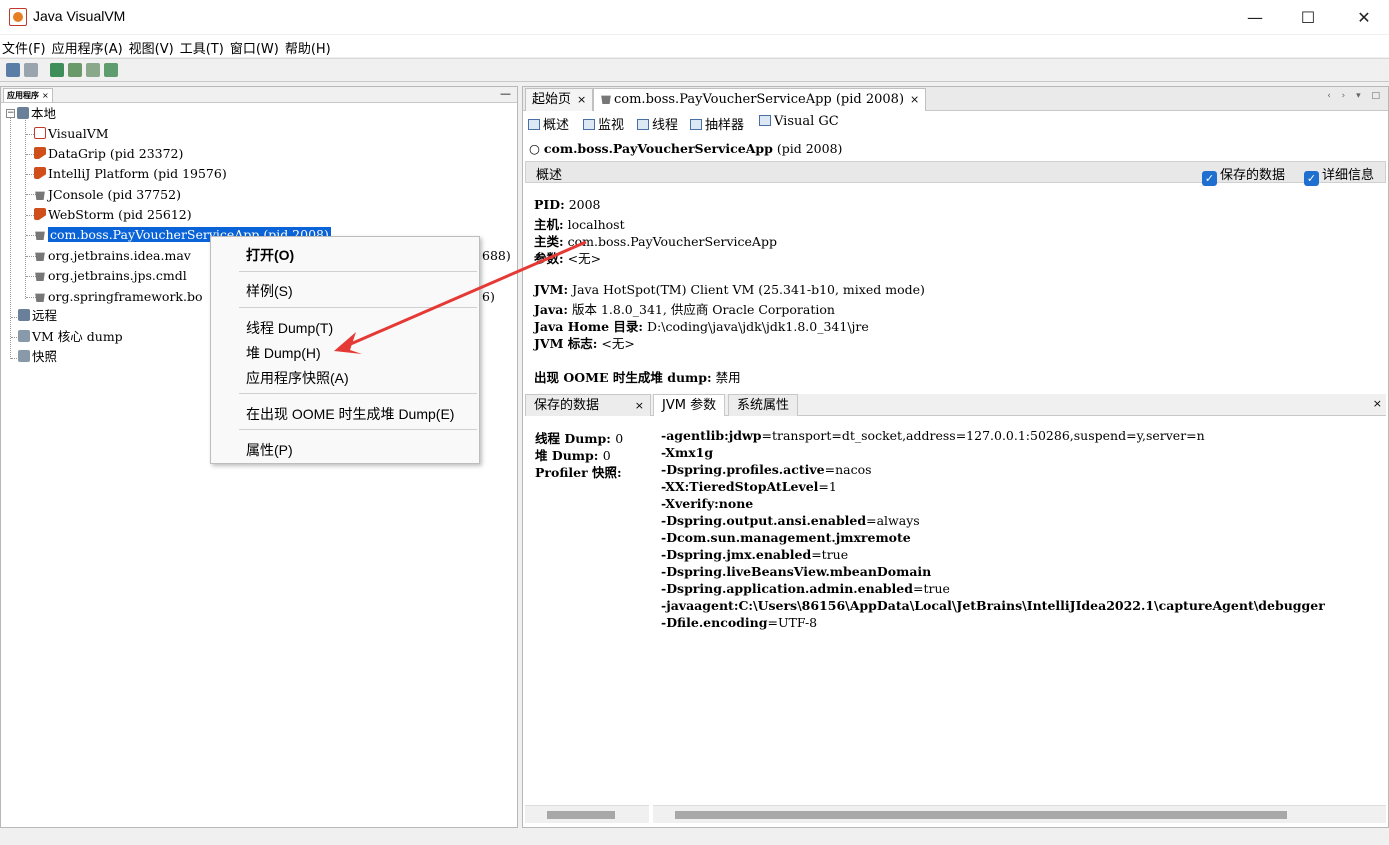  Describe the element at coordinates (110, 275) in the screenshot. I see `tree-node-jps-cmdline: org.jetbrains.jps.cmdl` at that location.